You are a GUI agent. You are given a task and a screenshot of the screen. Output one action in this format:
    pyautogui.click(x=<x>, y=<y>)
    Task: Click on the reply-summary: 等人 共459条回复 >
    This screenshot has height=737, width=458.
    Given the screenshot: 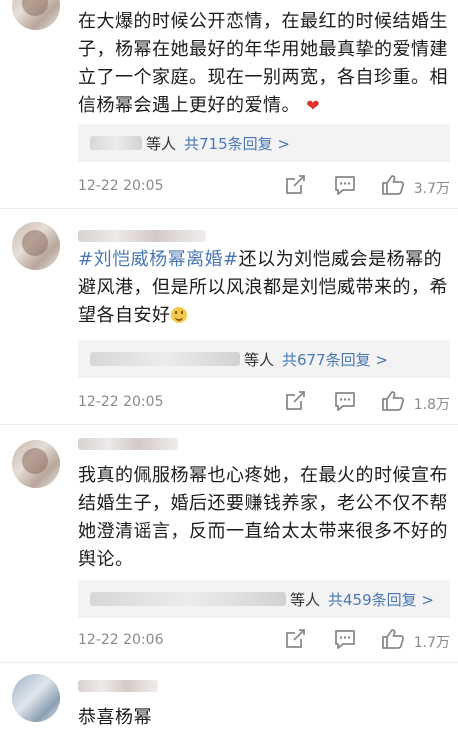 What is the action you would take?
    pyautogui.click(x=264, y=599)
    